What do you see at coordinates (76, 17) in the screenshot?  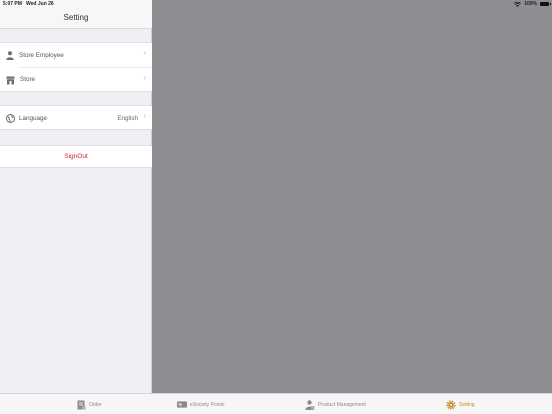 I see `page-title: Setting` at bounding box center [76, 17].